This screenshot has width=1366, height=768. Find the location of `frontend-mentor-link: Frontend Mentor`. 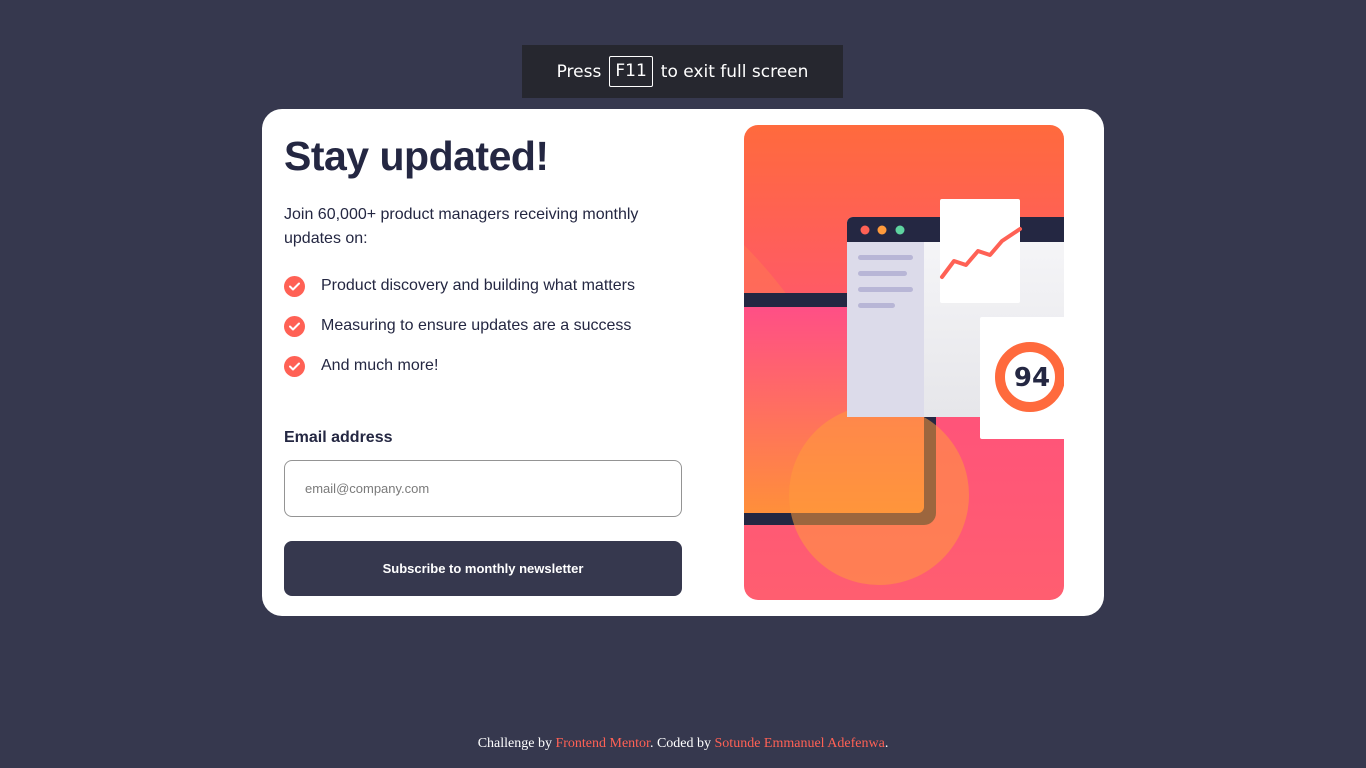

frontend-mentor-link: Frontend Mentor is located at coordinates (602, 743).